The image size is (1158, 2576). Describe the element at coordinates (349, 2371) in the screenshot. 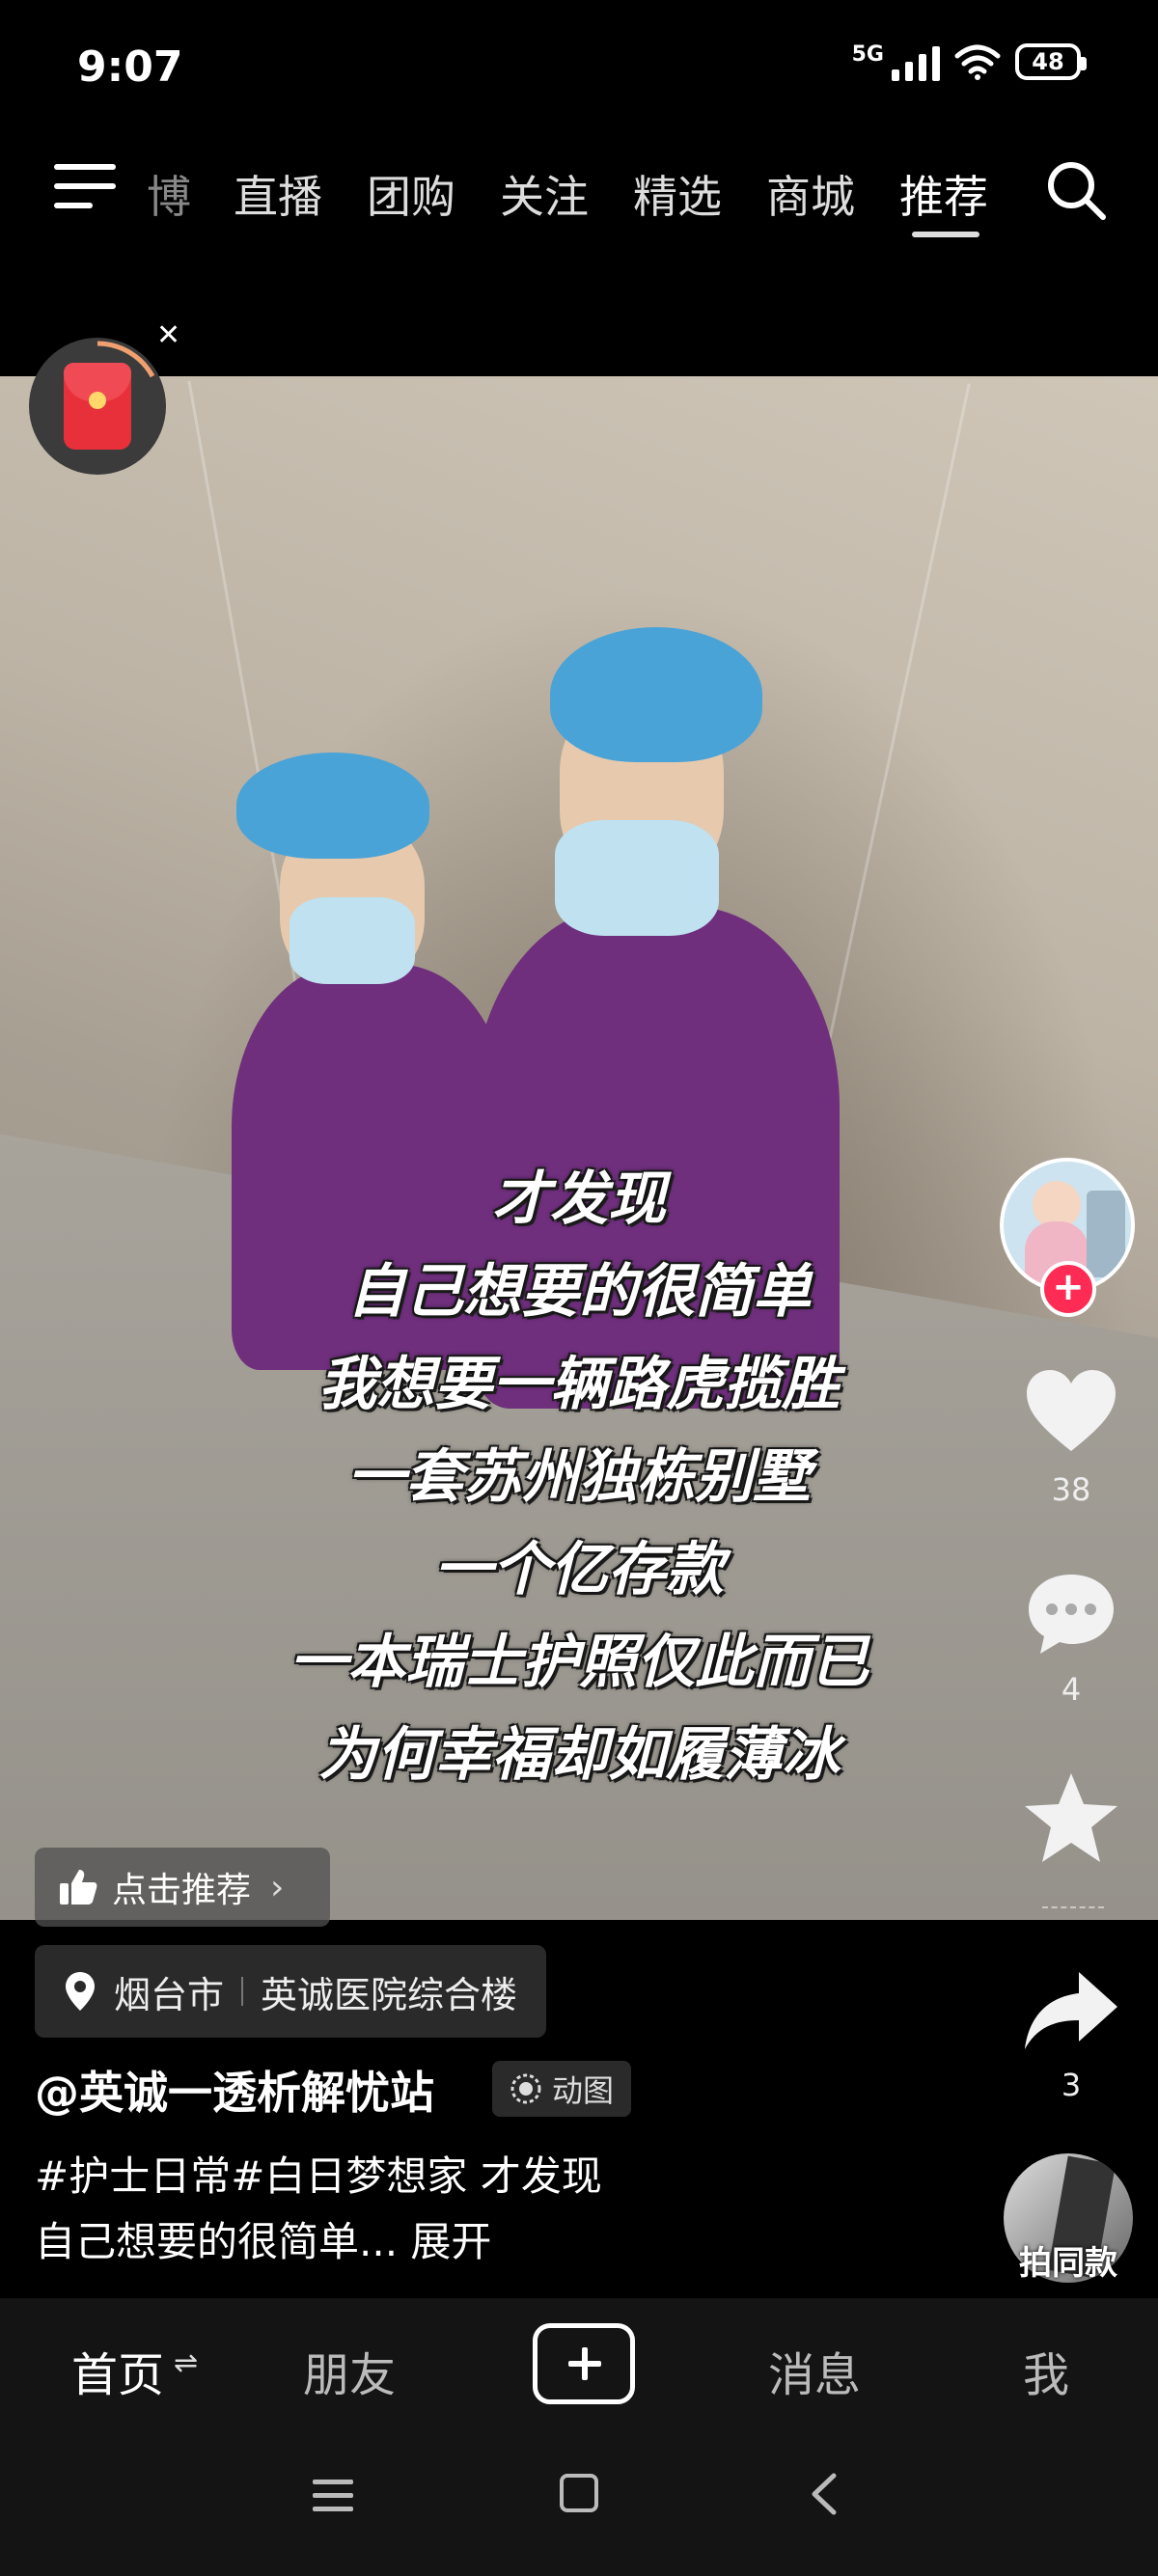

I see `nav-friends: 朋友` at that location.